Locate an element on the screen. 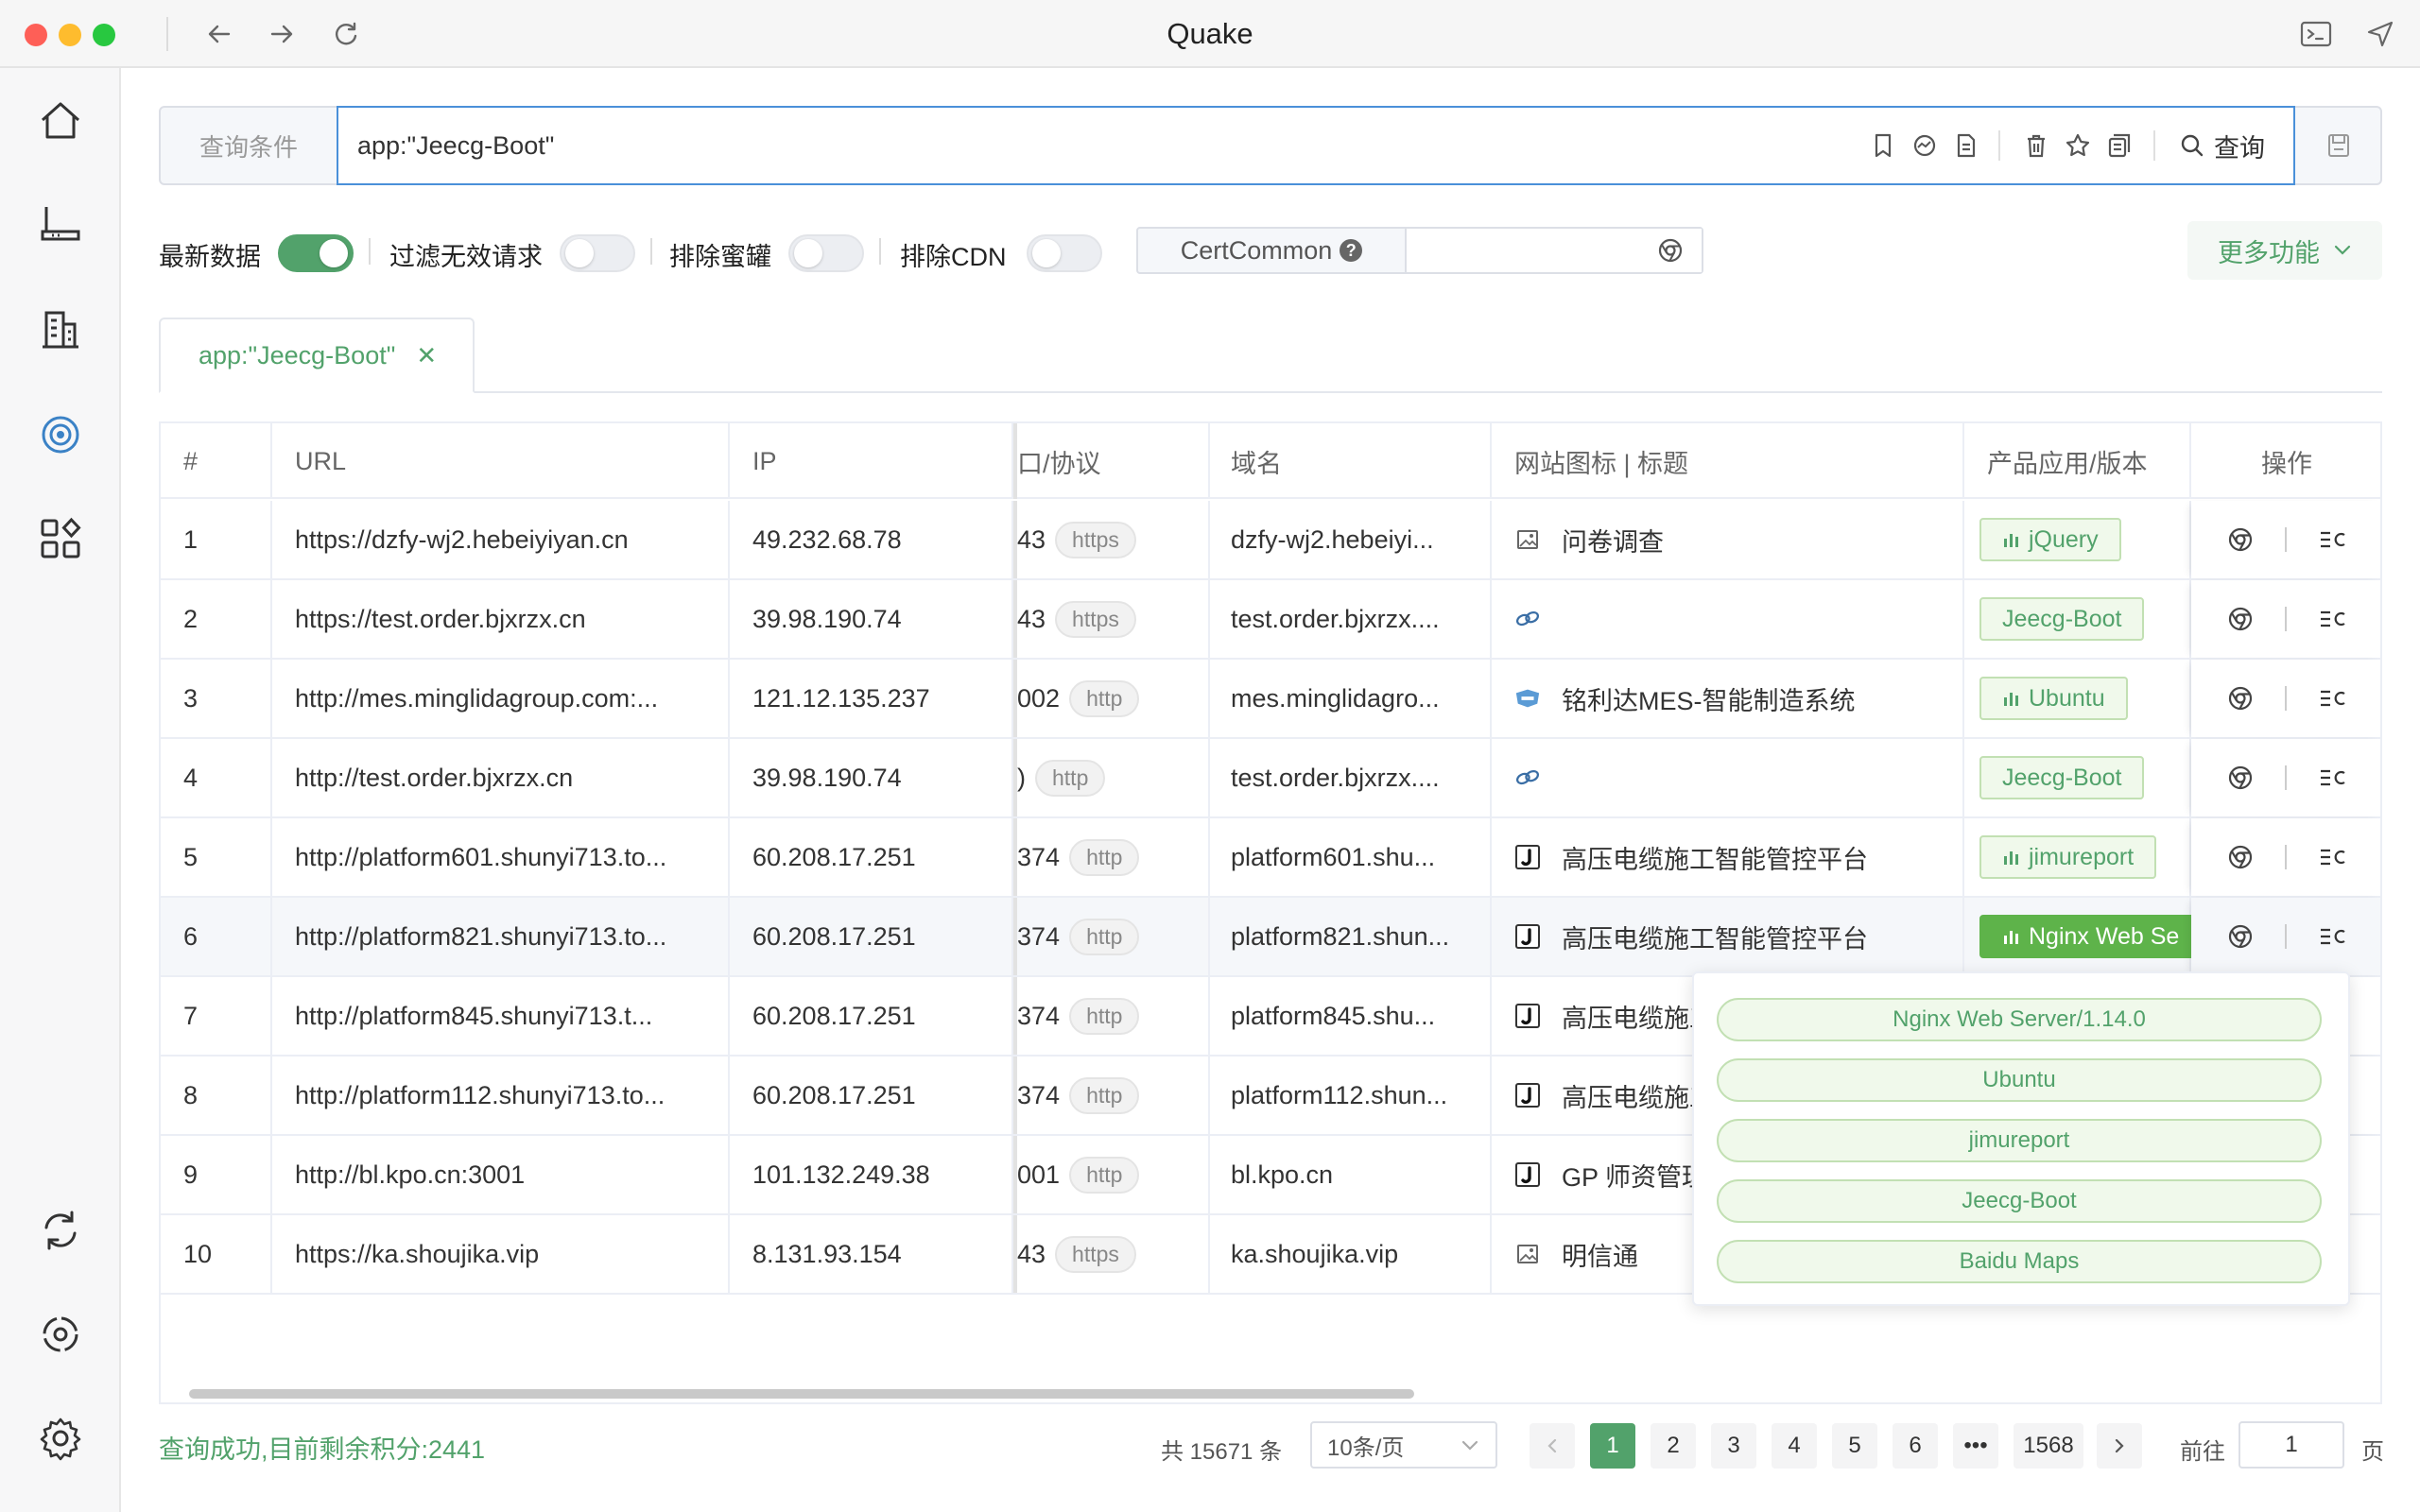 The width and height of the screenshot is (2420, 1512). bookmark-icon is located at coordinates (1883, 146).